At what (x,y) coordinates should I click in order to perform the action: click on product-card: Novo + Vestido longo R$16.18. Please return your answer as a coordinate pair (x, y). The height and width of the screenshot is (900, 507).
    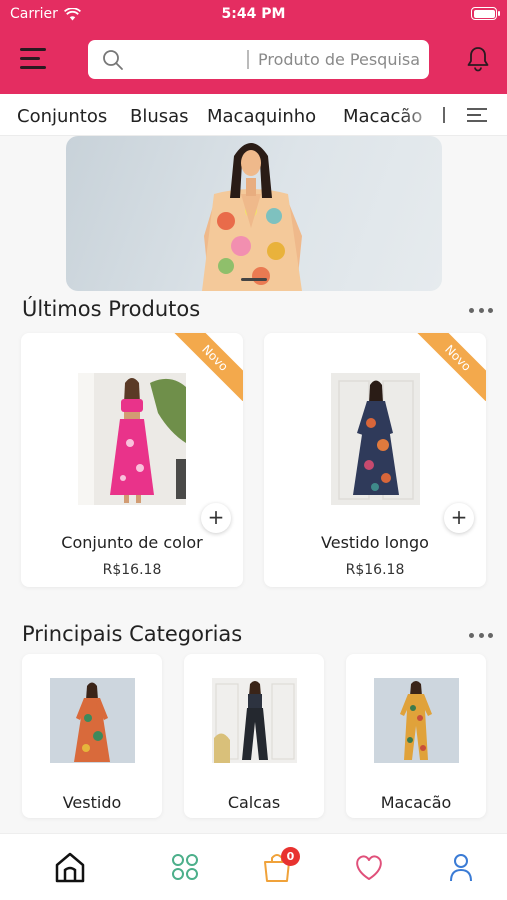
    Looking at the image, I should click on (375, 460).